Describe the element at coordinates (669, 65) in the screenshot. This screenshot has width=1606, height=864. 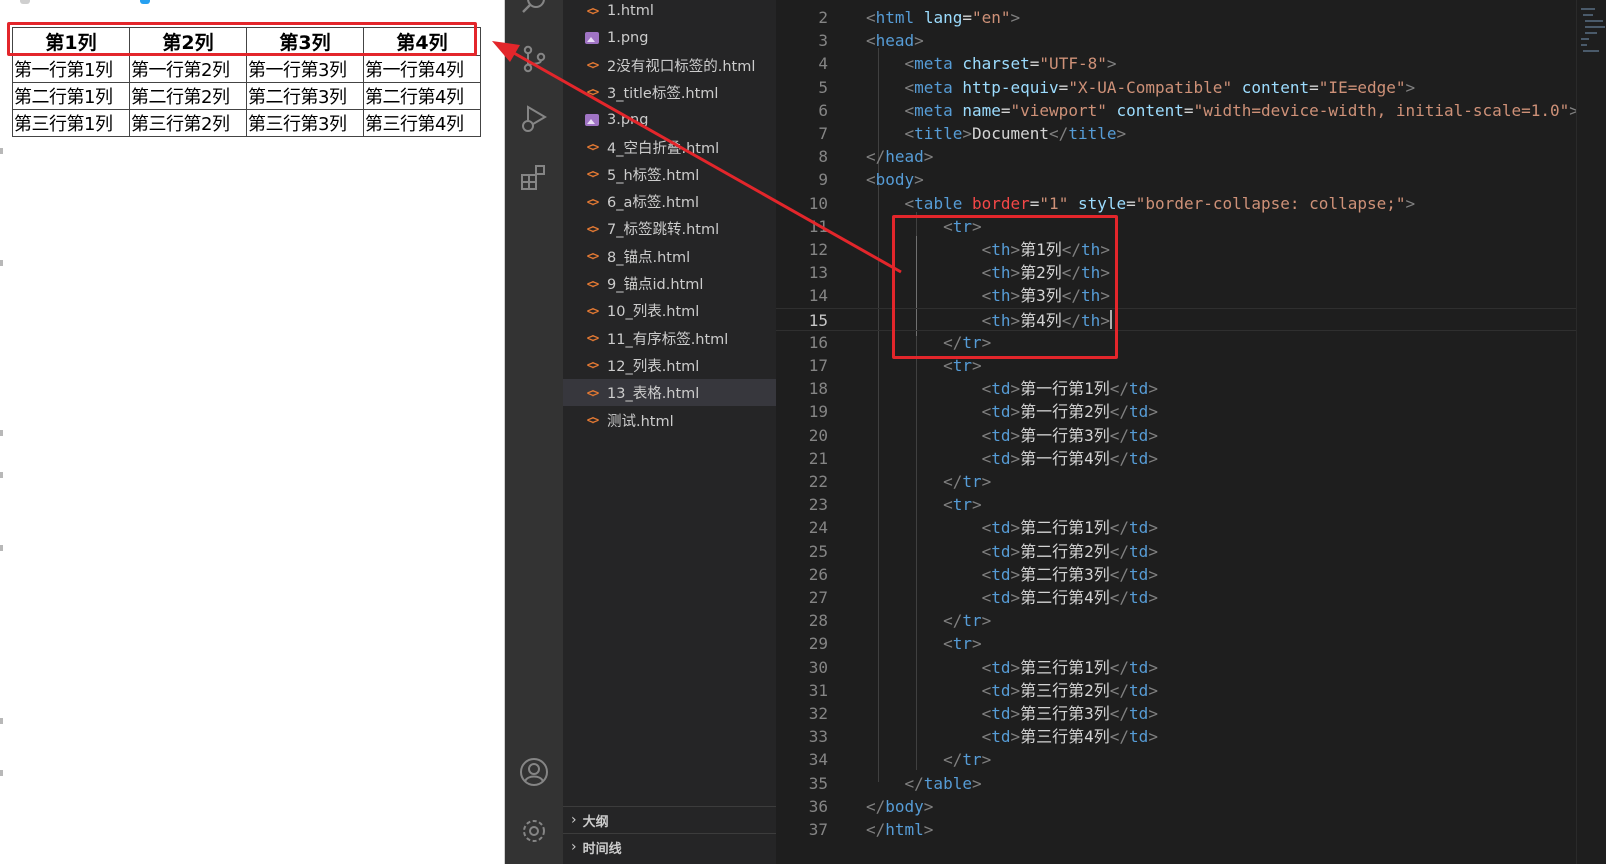
I see `file-item: <> 2没有视口标签的.html` at that location.